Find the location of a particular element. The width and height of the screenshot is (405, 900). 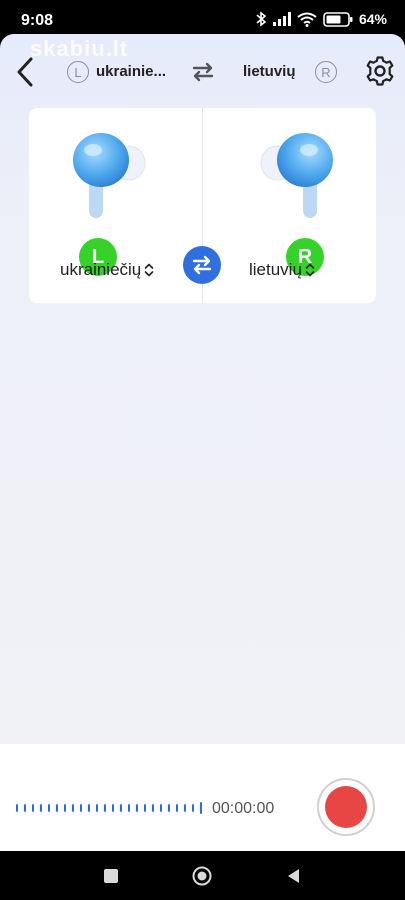

battery-icon is located at coordinates (338, 19).